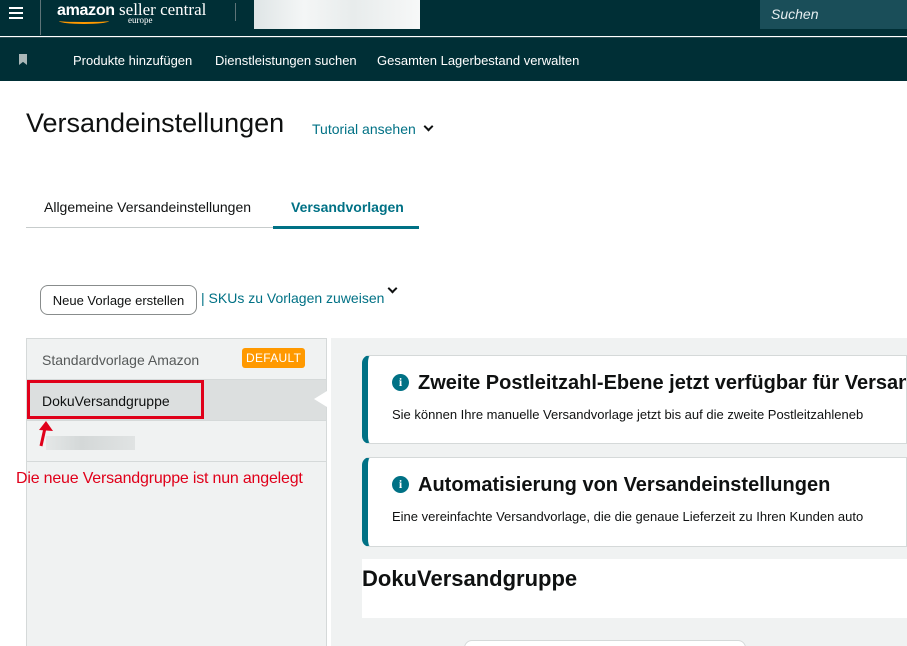 The height and width of the screenshot is (646, 907). I want to click on highlight-box, so click(115, 399).